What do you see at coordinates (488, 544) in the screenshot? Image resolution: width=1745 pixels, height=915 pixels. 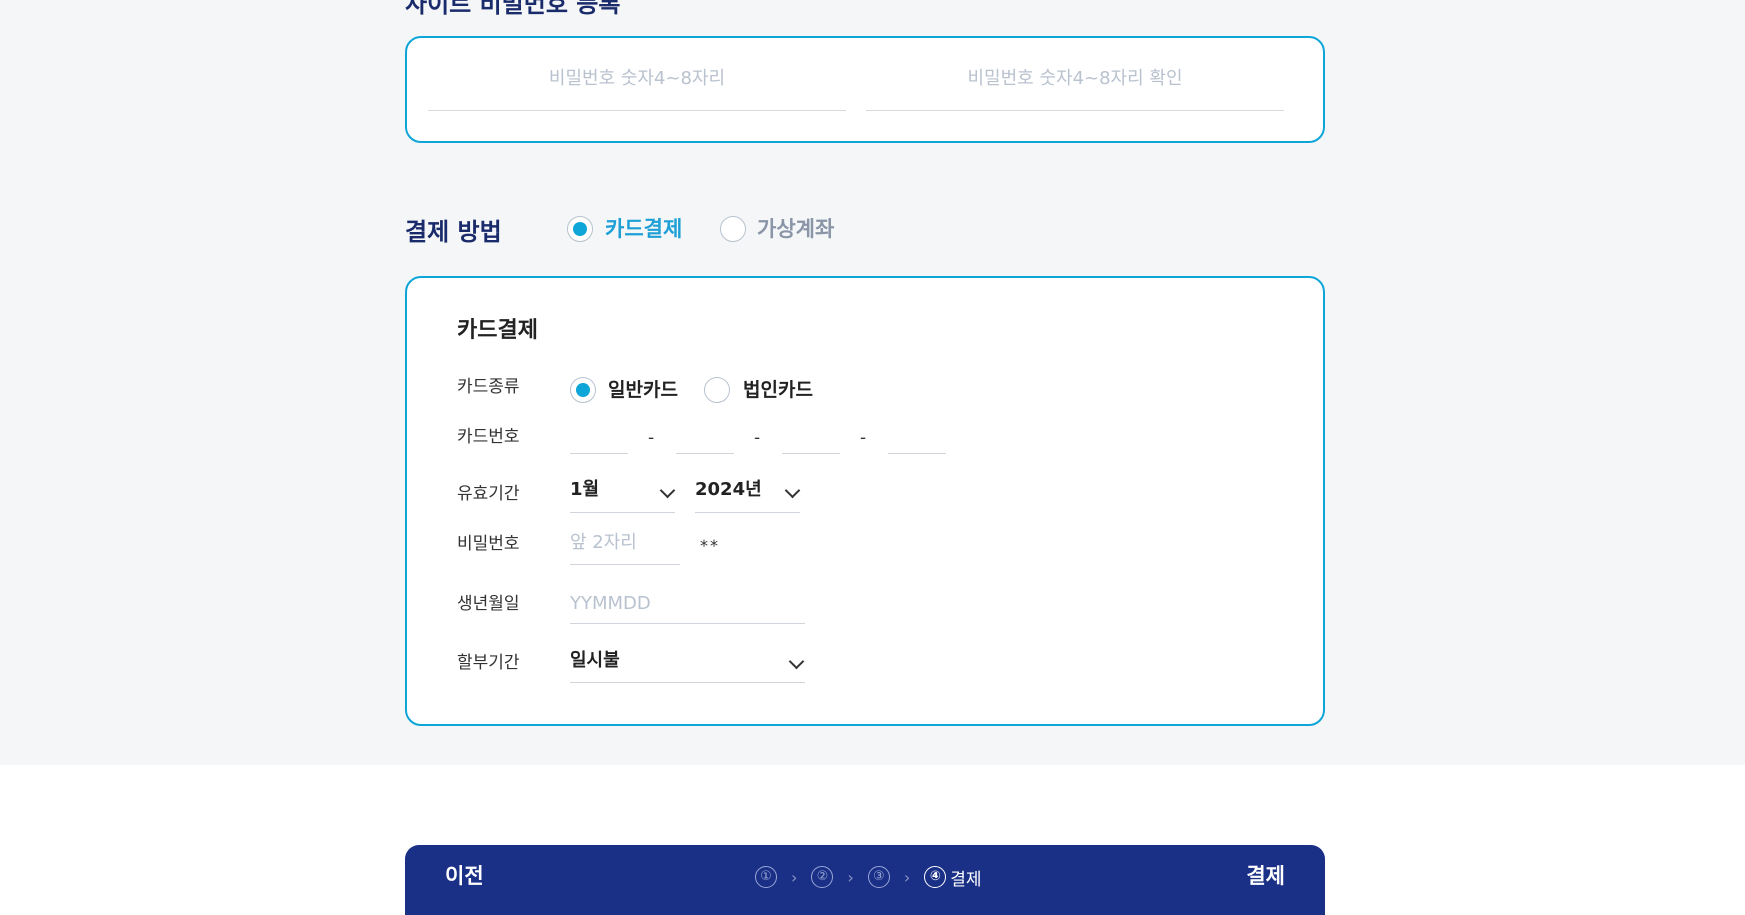 I see `card-password-label: 비밀번호` at bounding box center [488, 544].